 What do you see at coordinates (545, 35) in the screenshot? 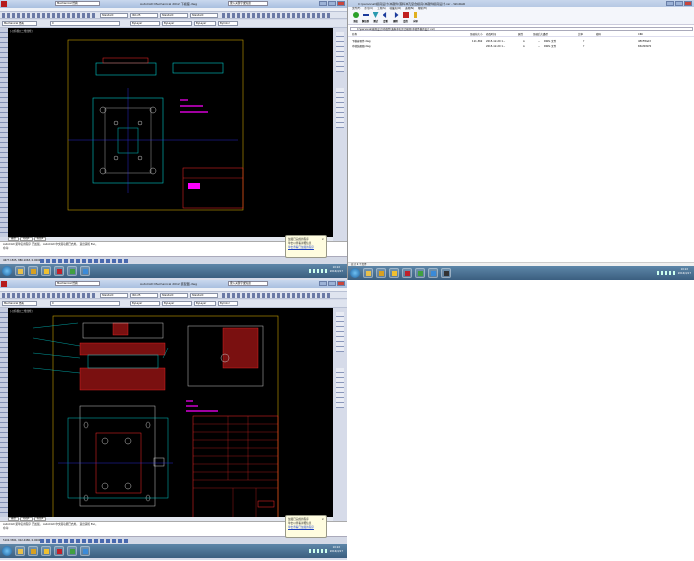
I see `col-type: 类型` at bounding box center [545, 35].